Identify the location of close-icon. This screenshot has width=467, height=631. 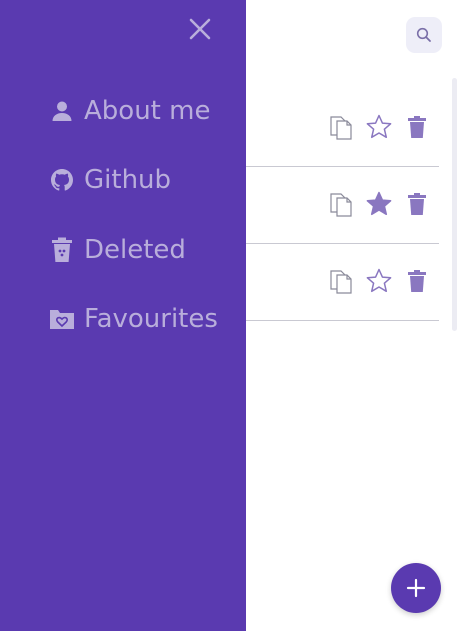
(200, 29).